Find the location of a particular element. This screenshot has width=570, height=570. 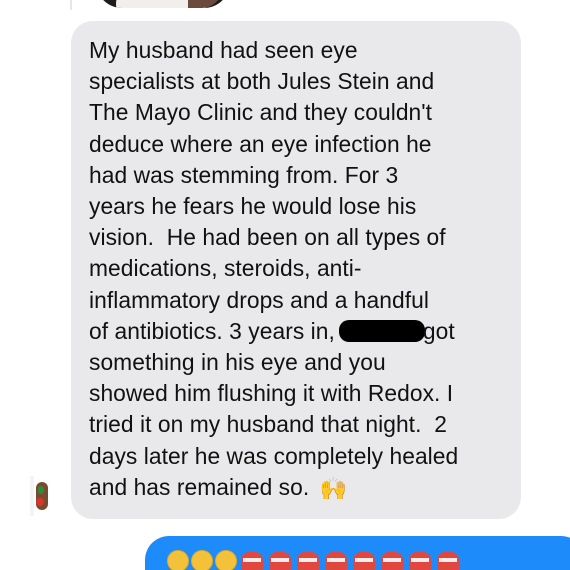

emoji-row is located at coordinates (314, 560).